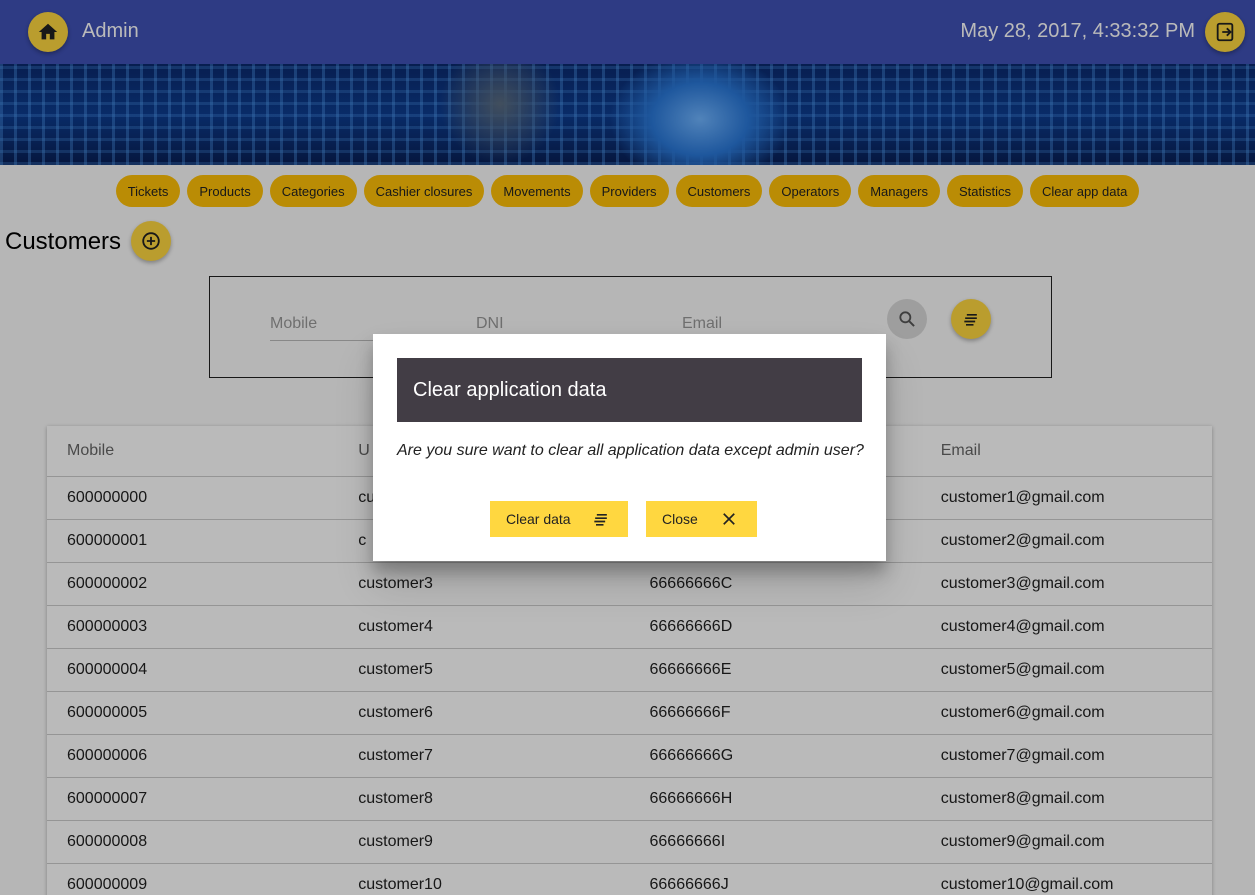 This screenshot has width=1255, height=895. I want to click on clear-data-label: Clear data, so click(538, 519).